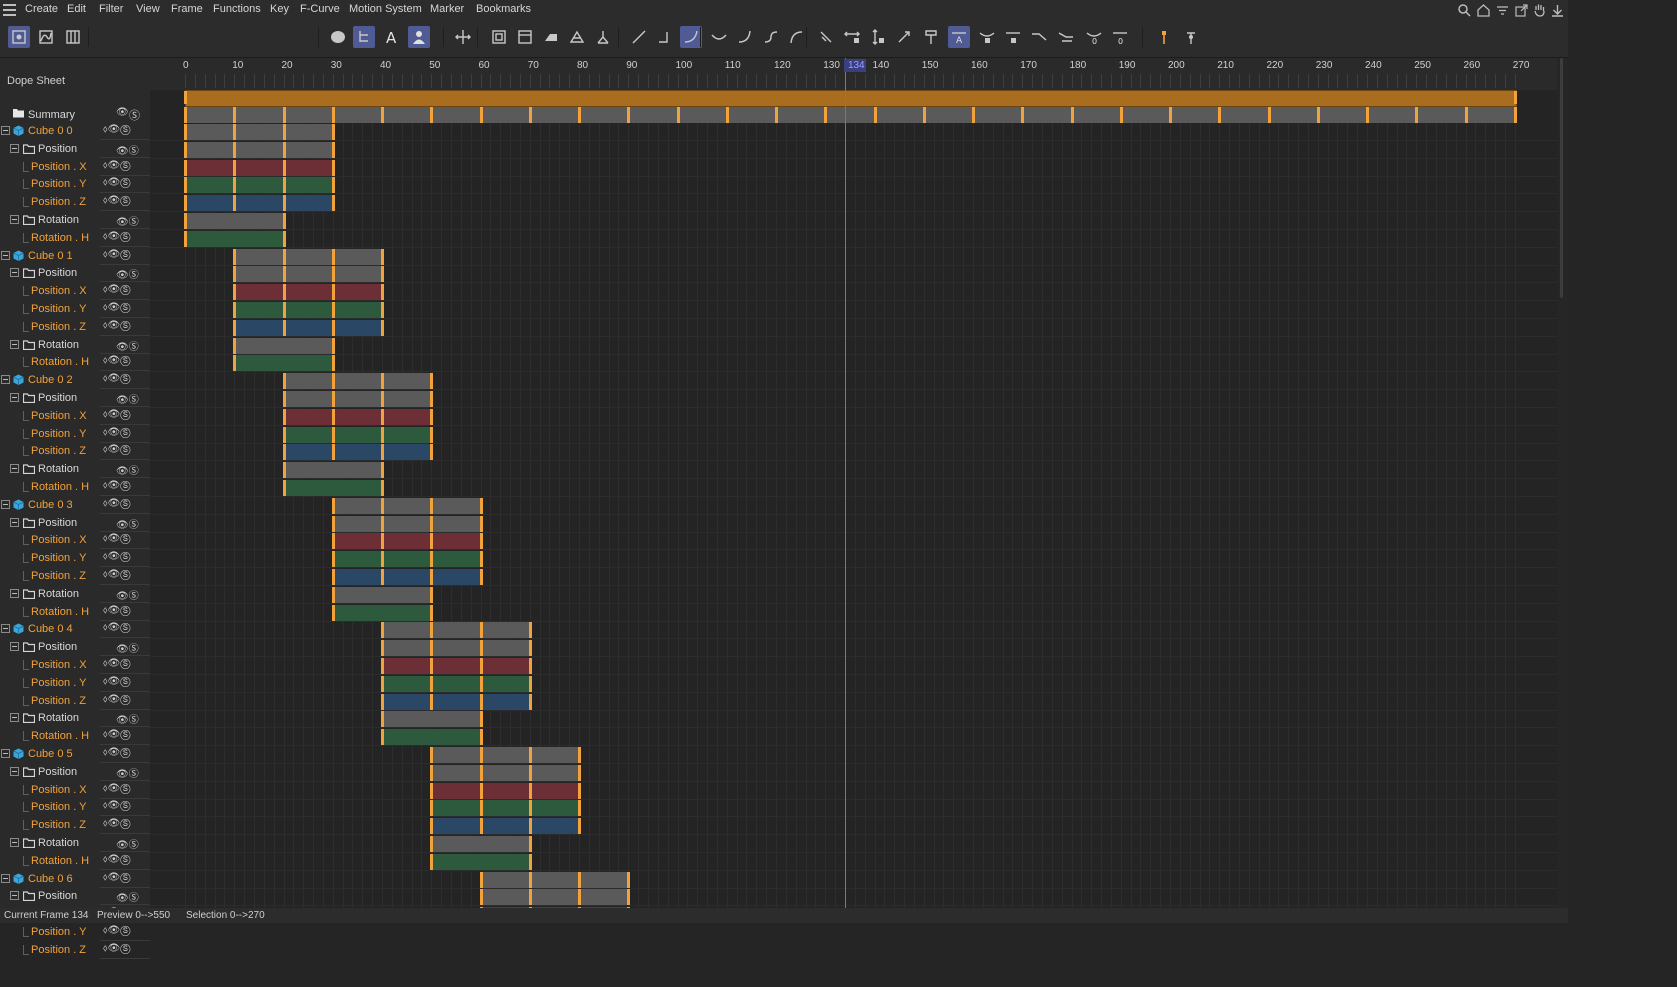 The image size is (1677, 987). I want to click on playhead, so click(845, 483).